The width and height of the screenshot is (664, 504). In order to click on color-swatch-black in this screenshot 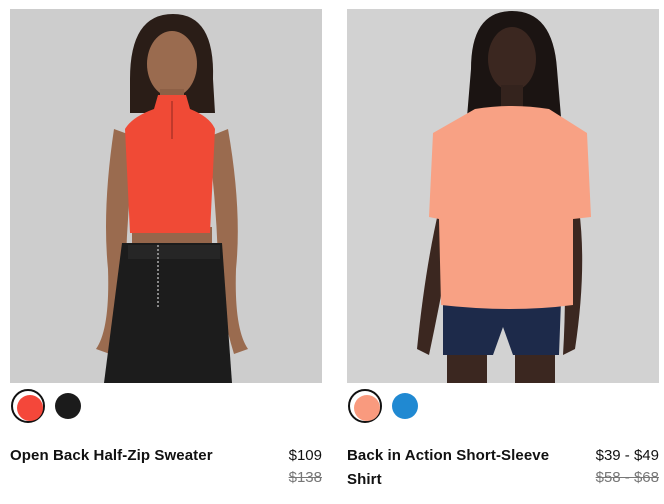, I will do `click(68, 406)`.